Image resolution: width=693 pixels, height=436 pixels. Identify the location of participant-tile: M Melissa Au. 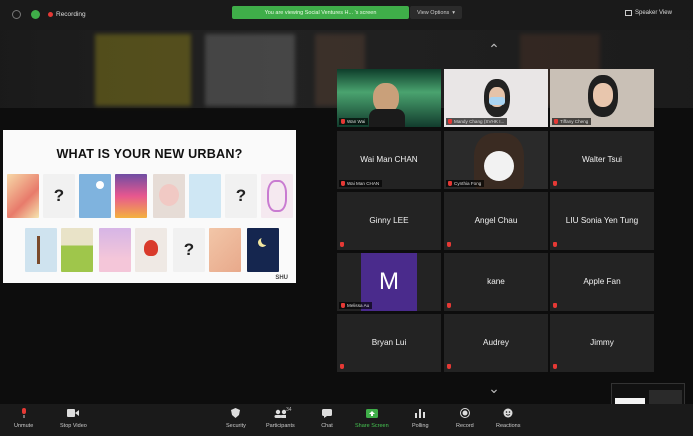
(389, 282).